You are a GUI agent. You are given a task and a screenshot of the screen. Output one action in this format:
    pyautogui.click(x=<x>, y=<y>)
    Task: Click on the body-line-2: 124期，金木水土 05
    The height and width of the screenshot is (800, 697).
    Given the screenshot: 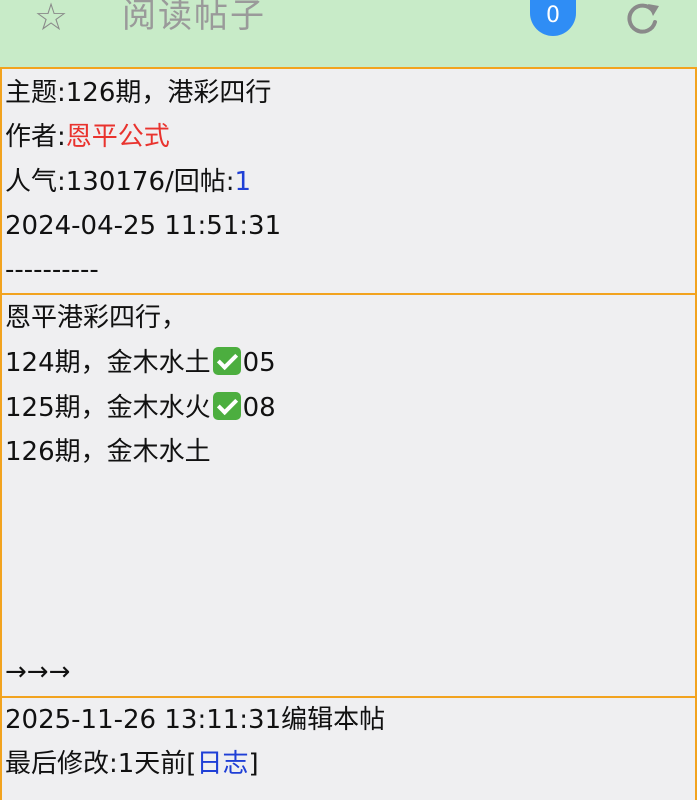 What is the action you would take?
    pyautogui.click(x=140, y=363)
    